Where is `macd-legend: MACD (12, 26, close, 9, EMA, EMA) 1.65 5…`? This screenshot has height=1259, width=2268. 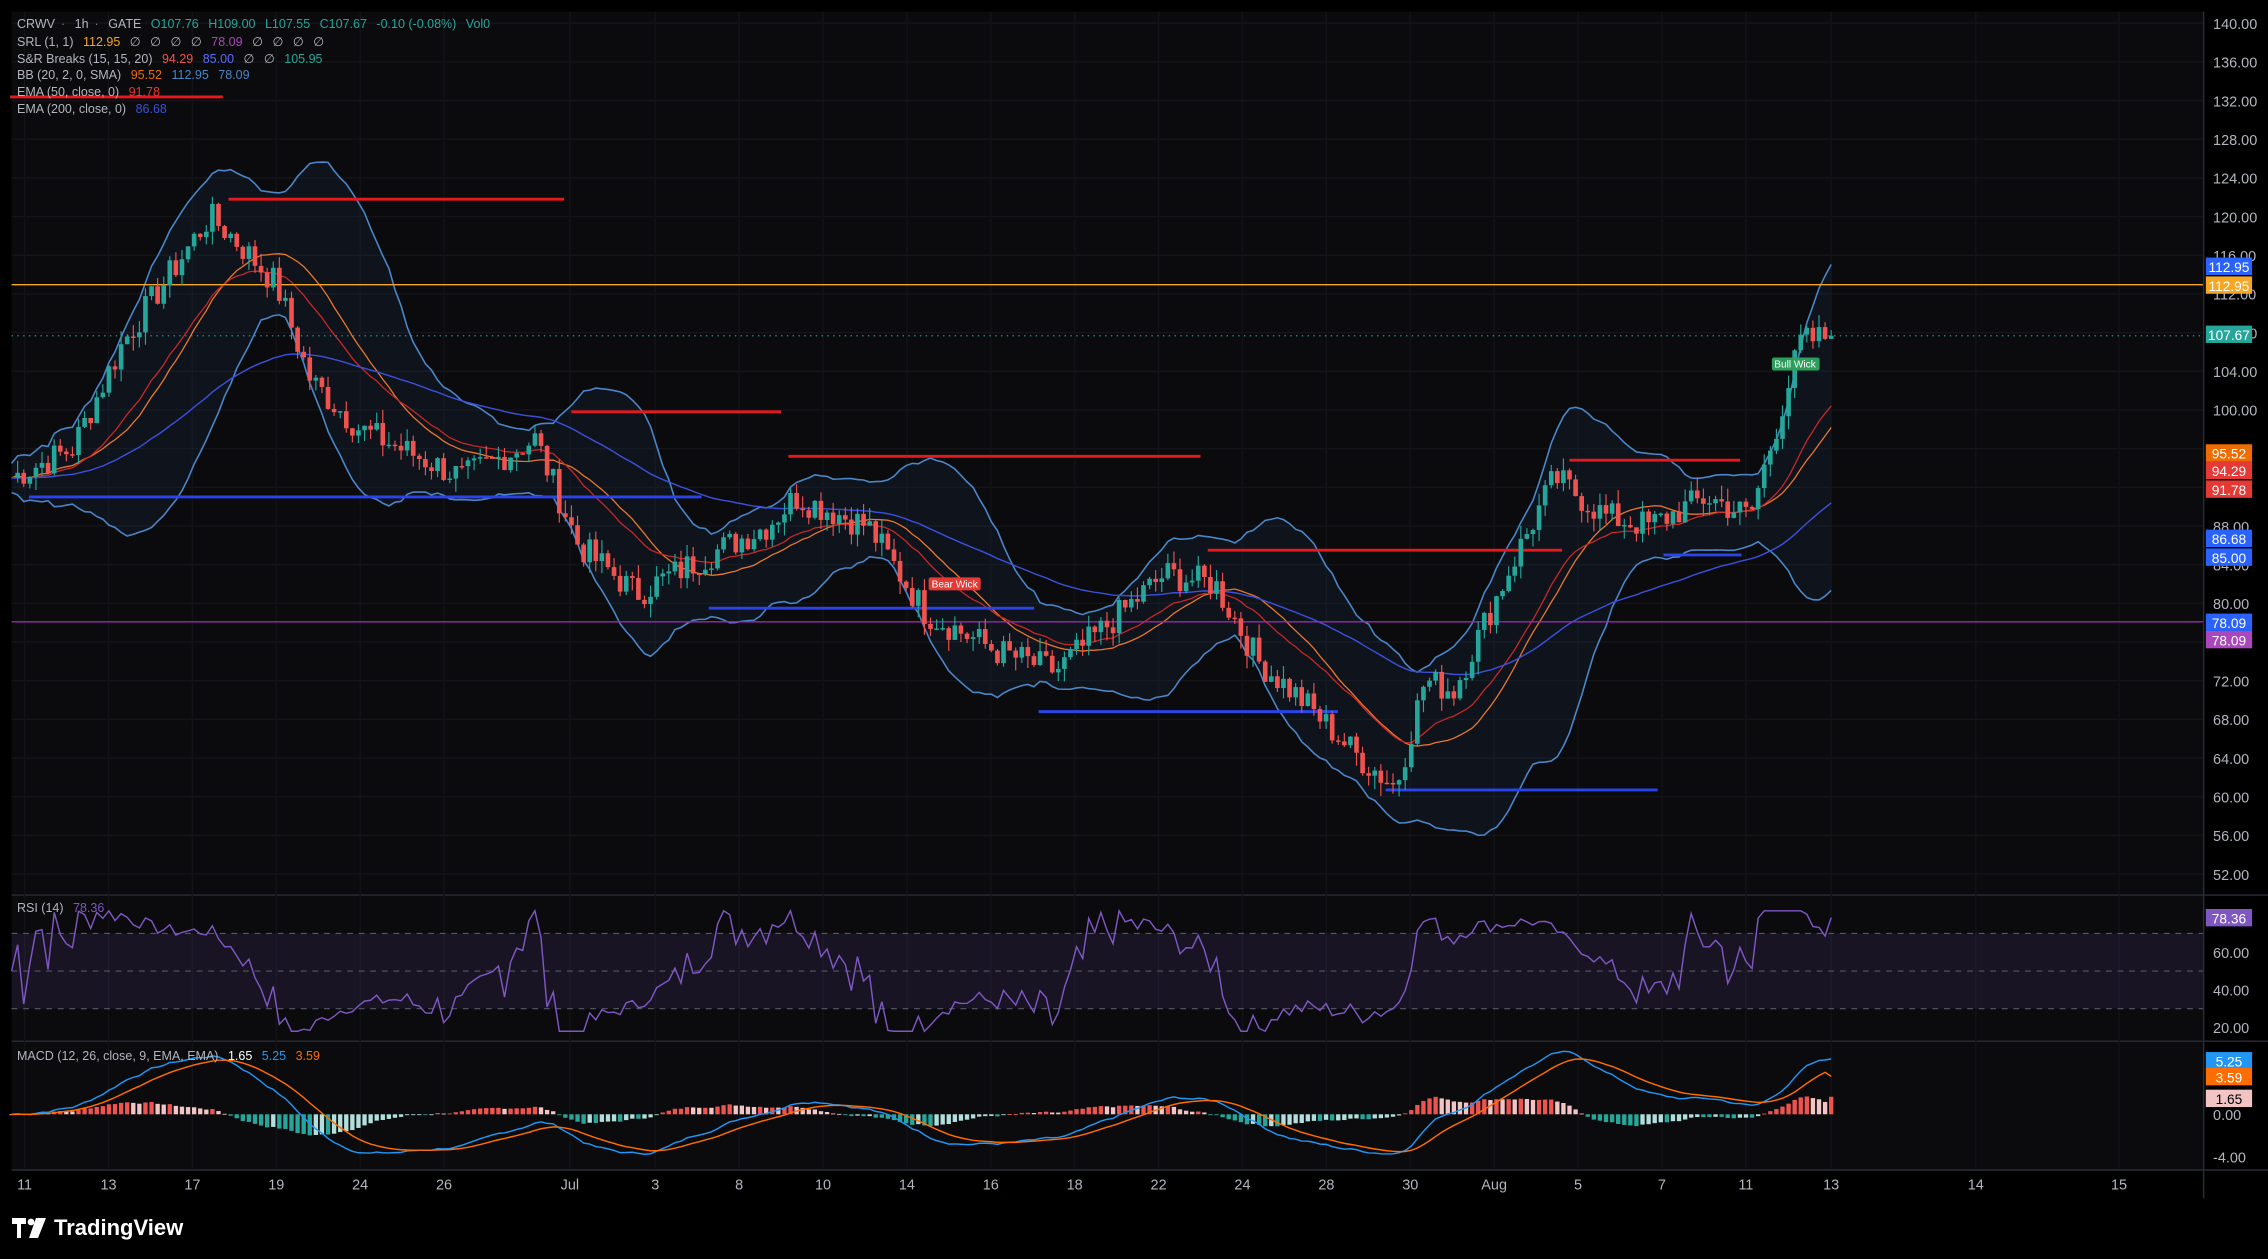 macd-legend: MACD (12, 26, close, 9, EMA, EMA) 1.65 5… is located at coordinates (171, 1056).